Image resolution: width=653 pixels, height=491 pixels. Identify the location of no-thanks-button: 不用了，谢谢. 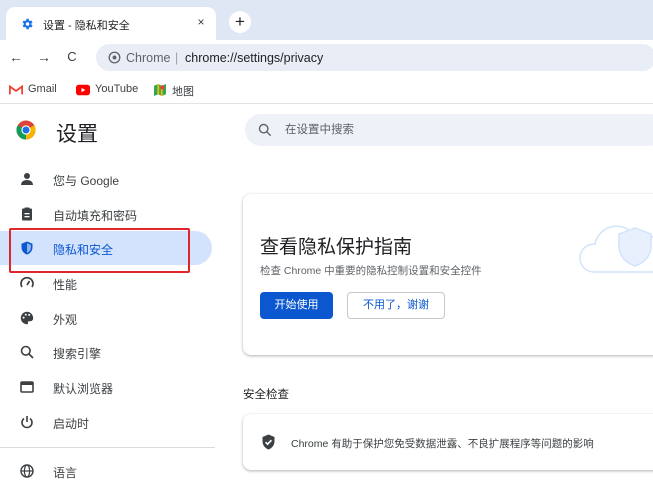
(396, 305).